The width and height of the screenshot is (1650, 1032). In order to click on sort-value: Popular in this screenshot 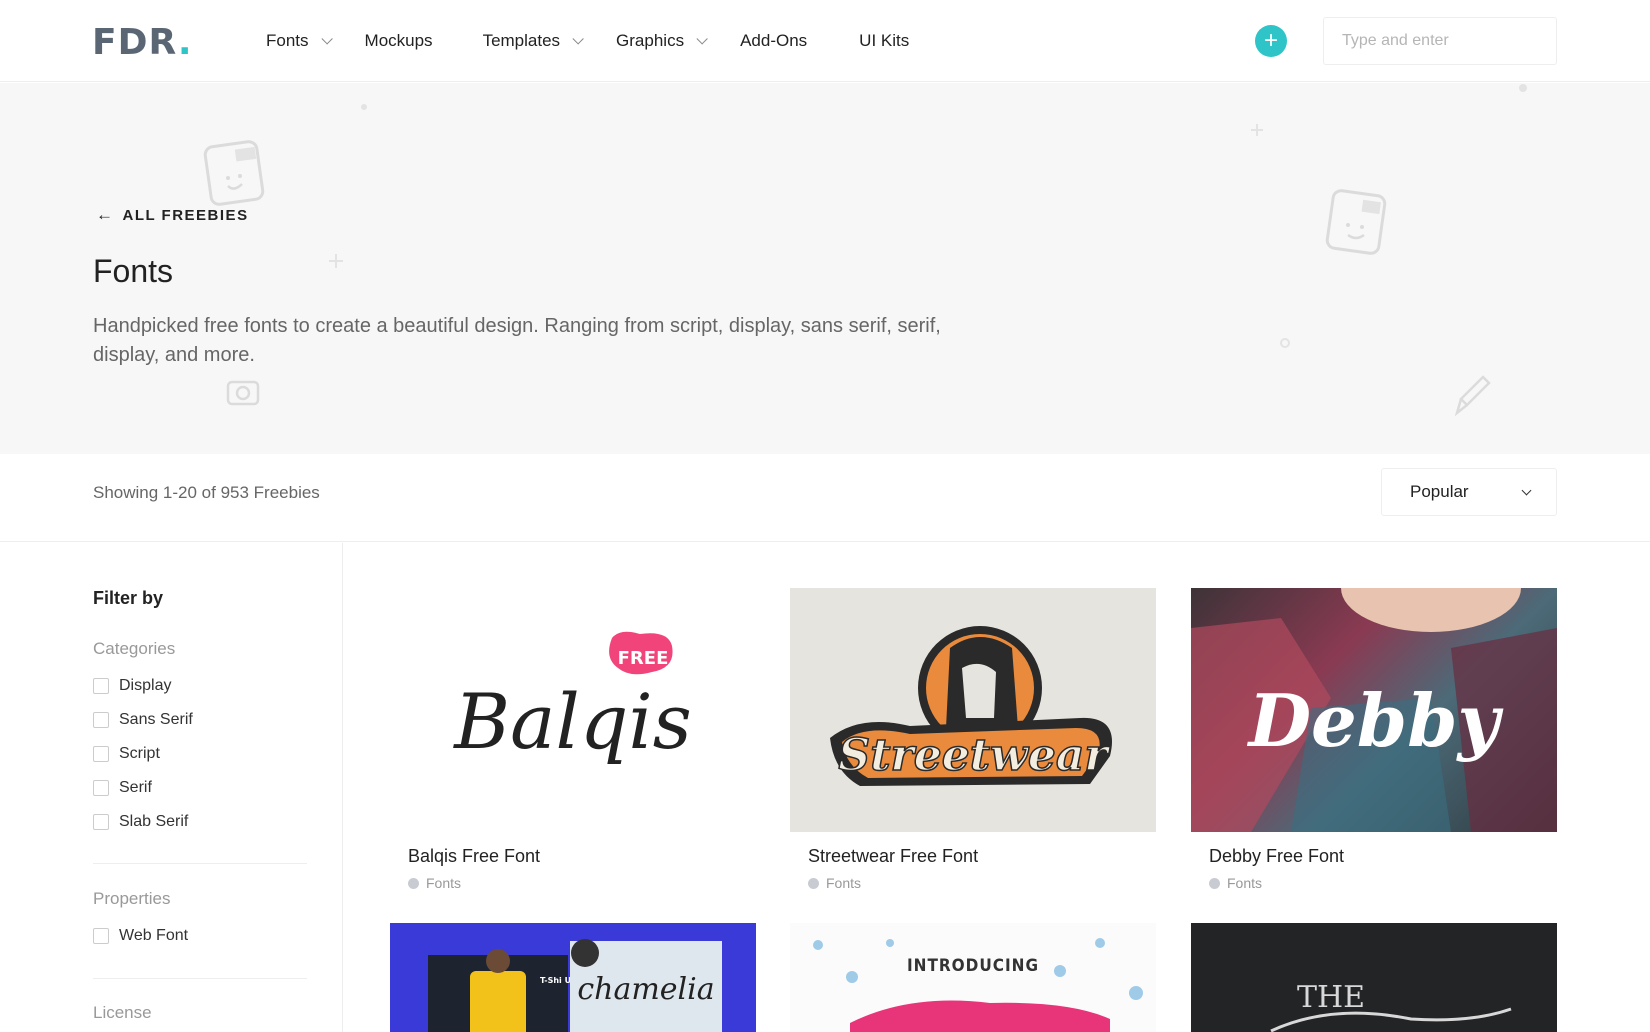, I will do `click(1439, 491)`.